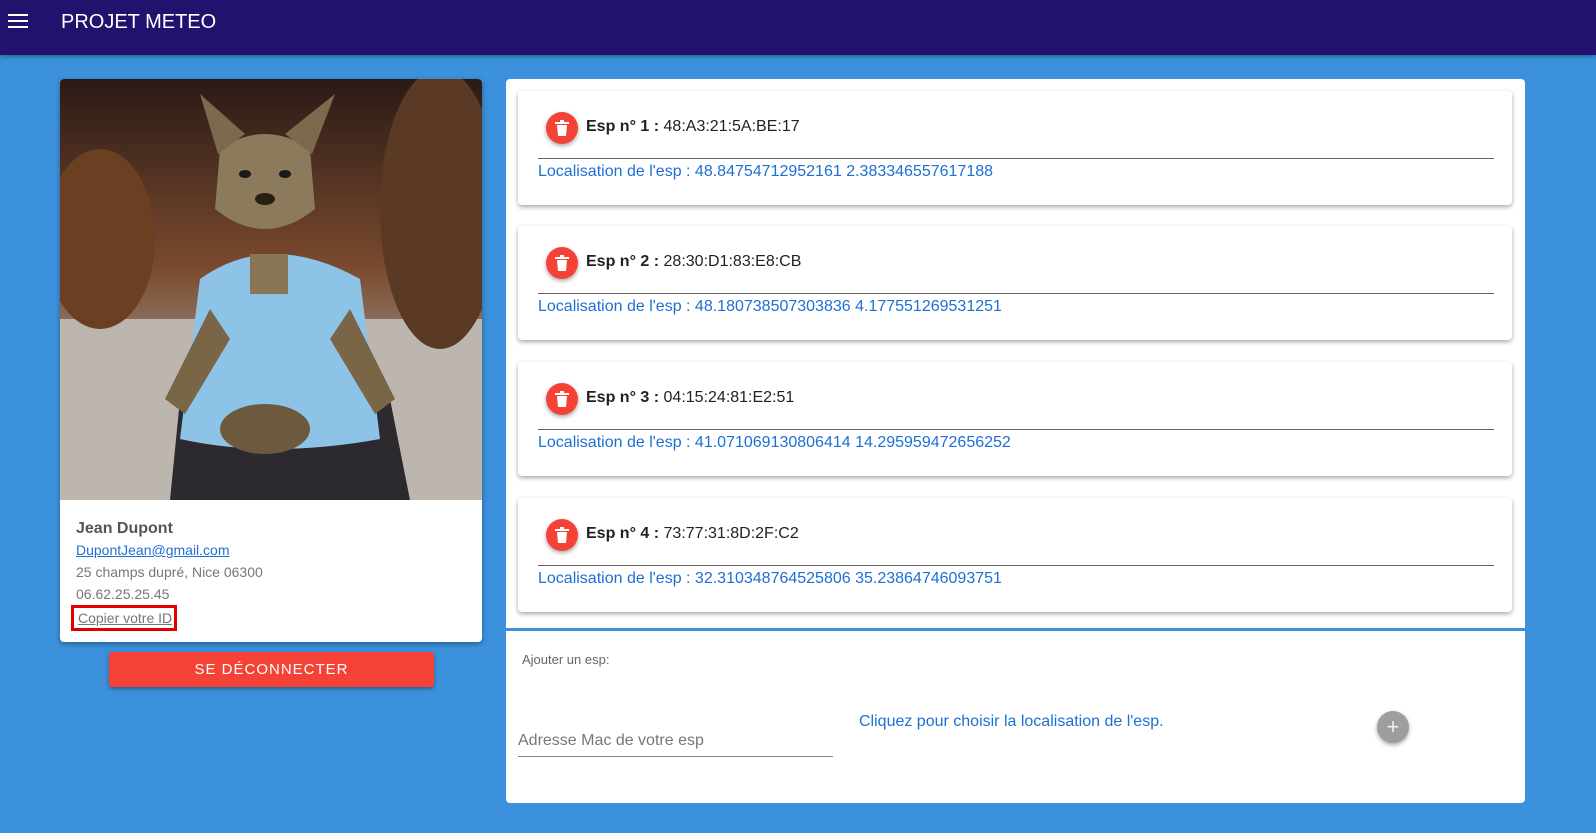 This screenshot has width=1596, height=833. Describe the element at coordinates (623, 533) in the screenshot. I see `esp-number-label: Esp n° 4 :` at that location.